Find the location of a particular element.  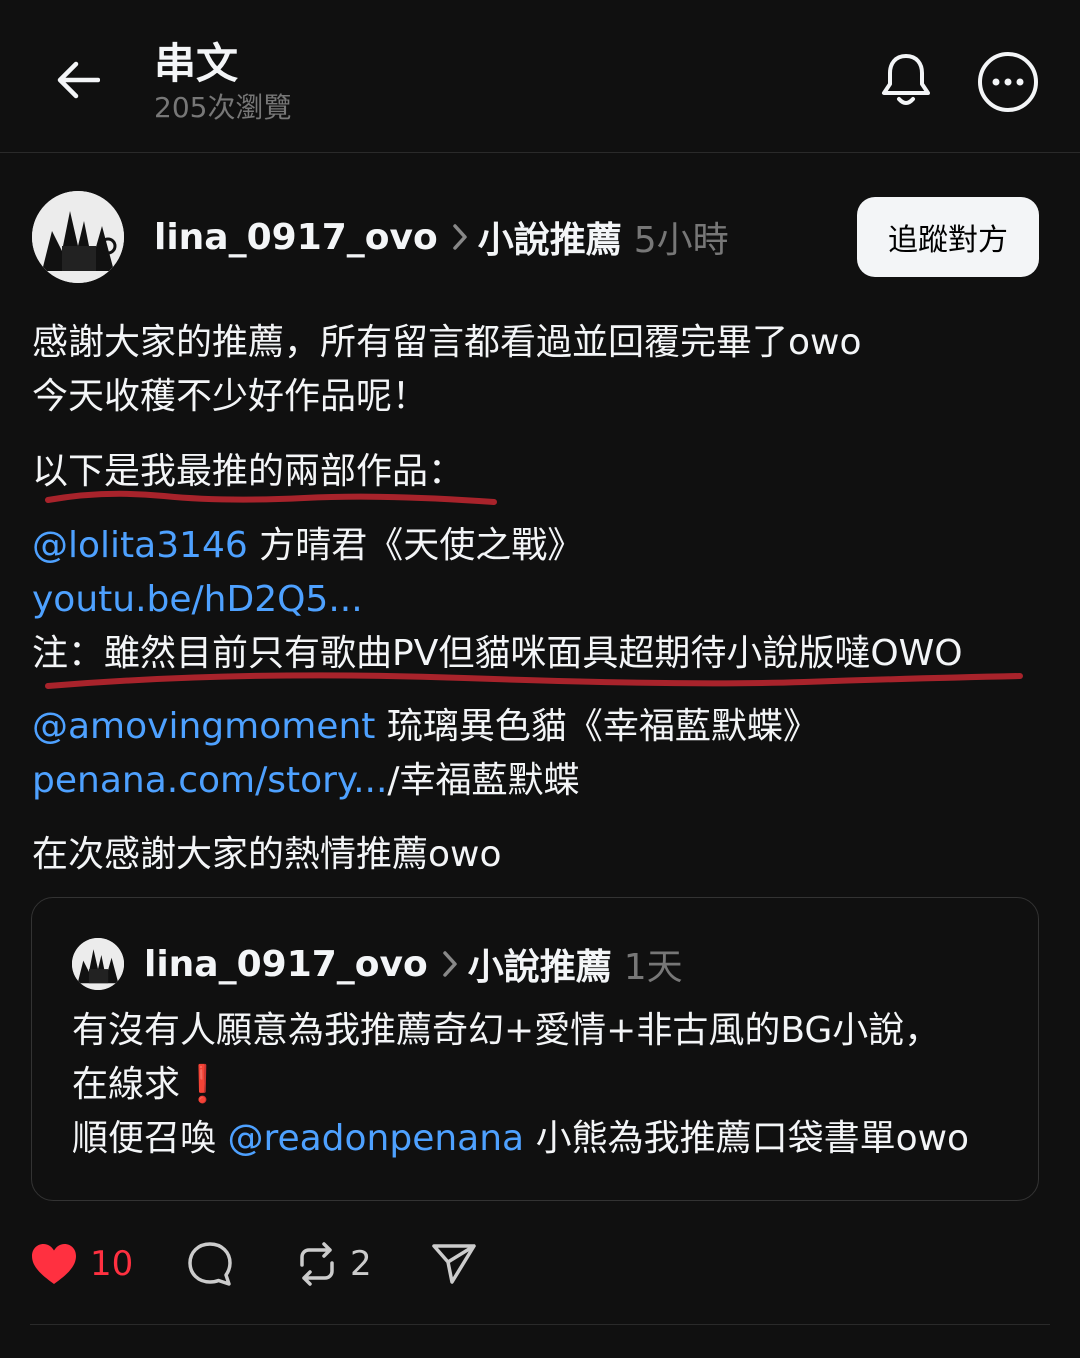

post-line: 感謝大家的推薦，所有留言都看過並回覆完畢了owo is located at coordinates (447, 342).